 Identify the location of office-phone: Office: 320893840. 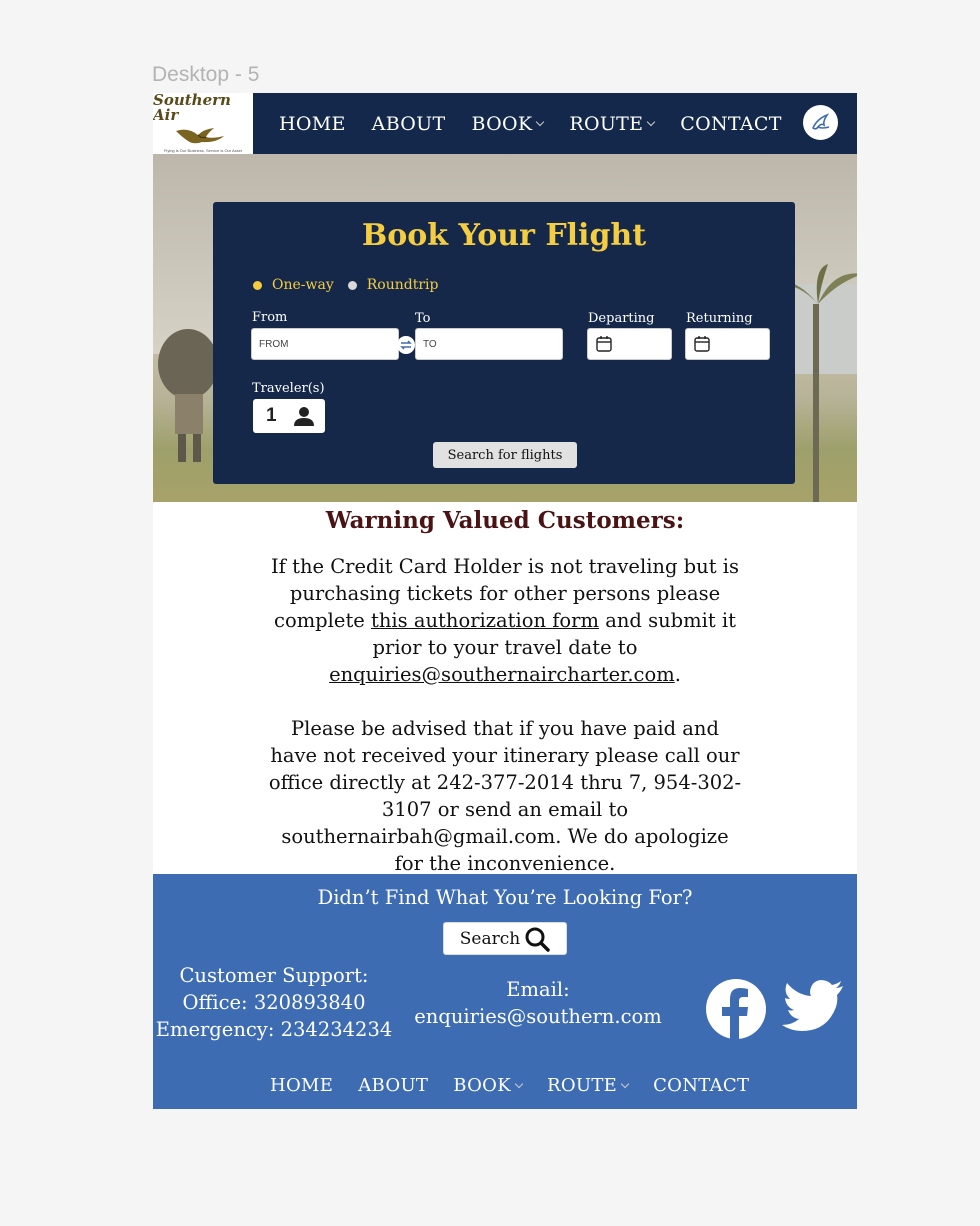
(274, 1002).